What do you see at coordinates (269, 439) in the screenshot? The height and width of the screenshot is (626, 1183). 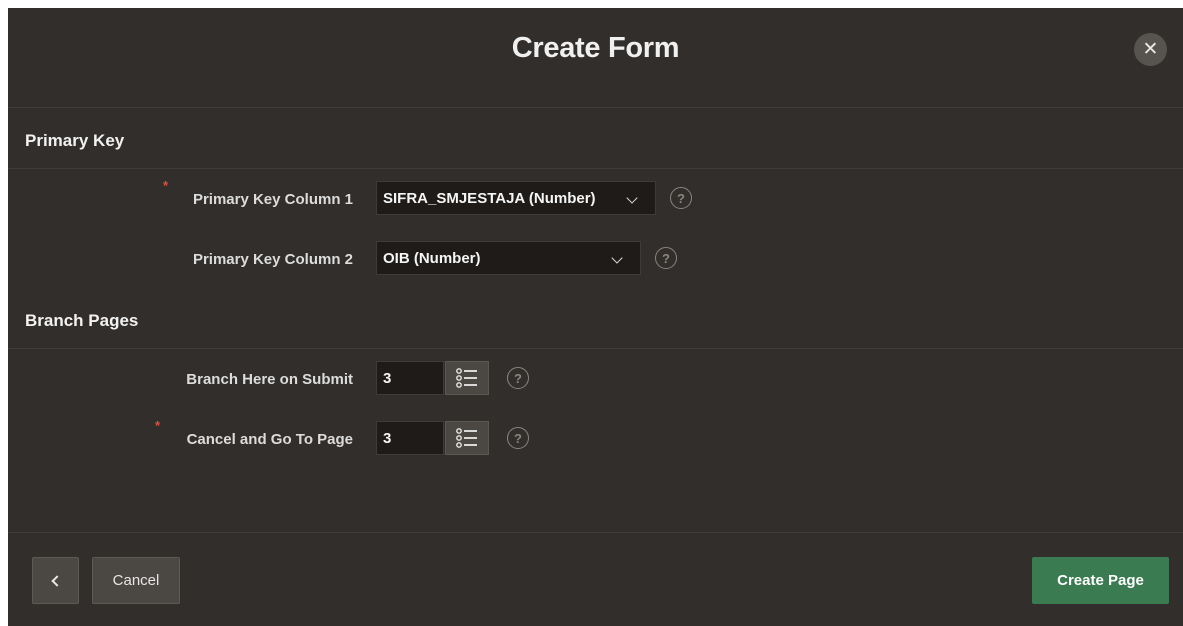 I see `cancel-goto-label: Cancel and Go To Page` at bounding box center [269, 439].